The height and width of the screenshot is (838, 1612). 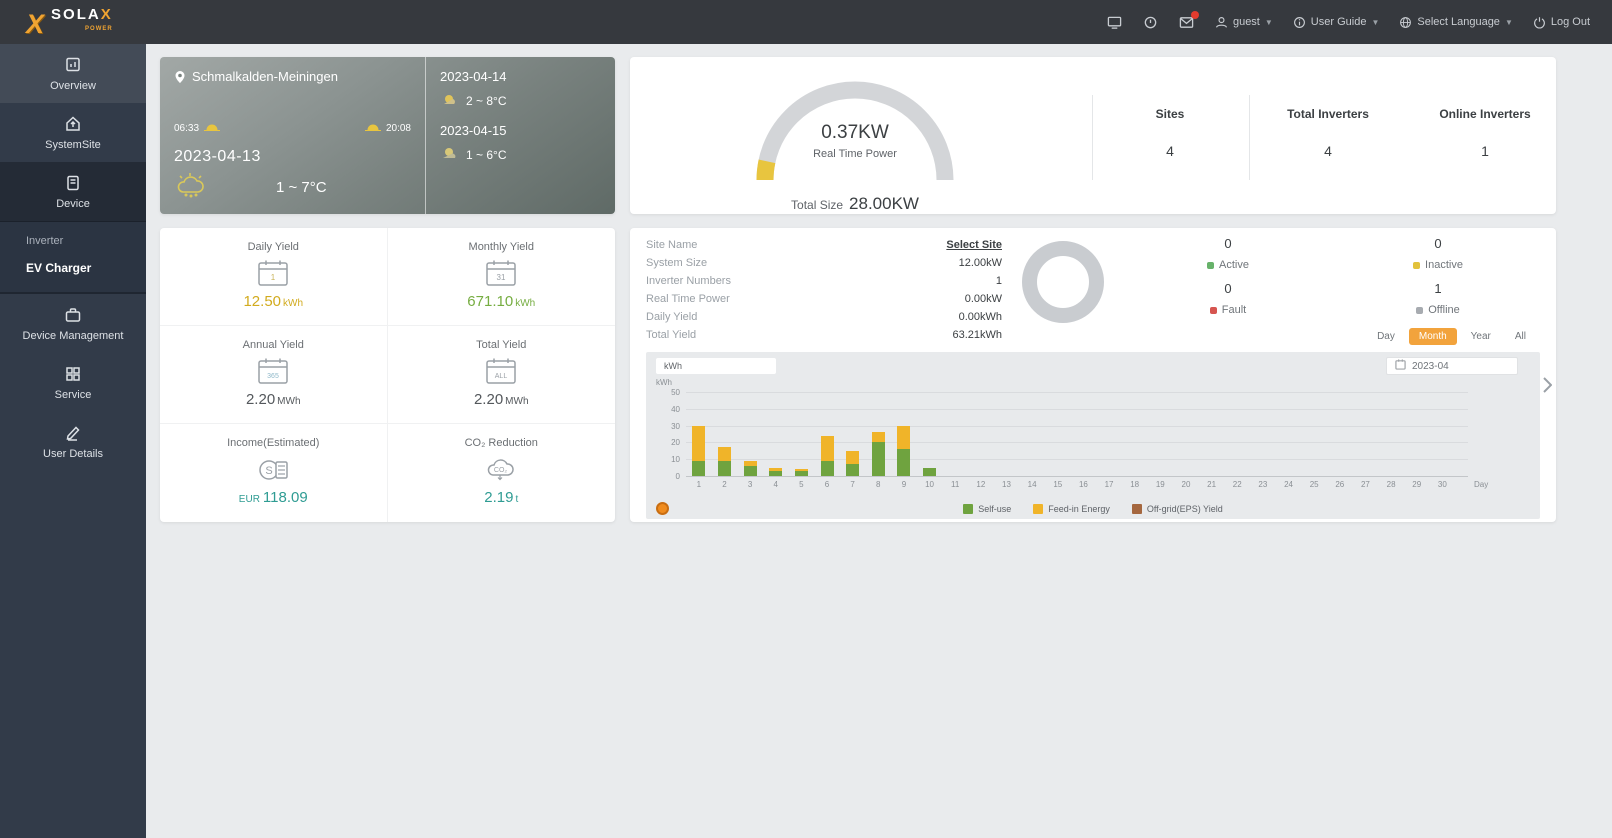 I want to click on user-guide-label: User Guide, so click(x=1338, y=22).